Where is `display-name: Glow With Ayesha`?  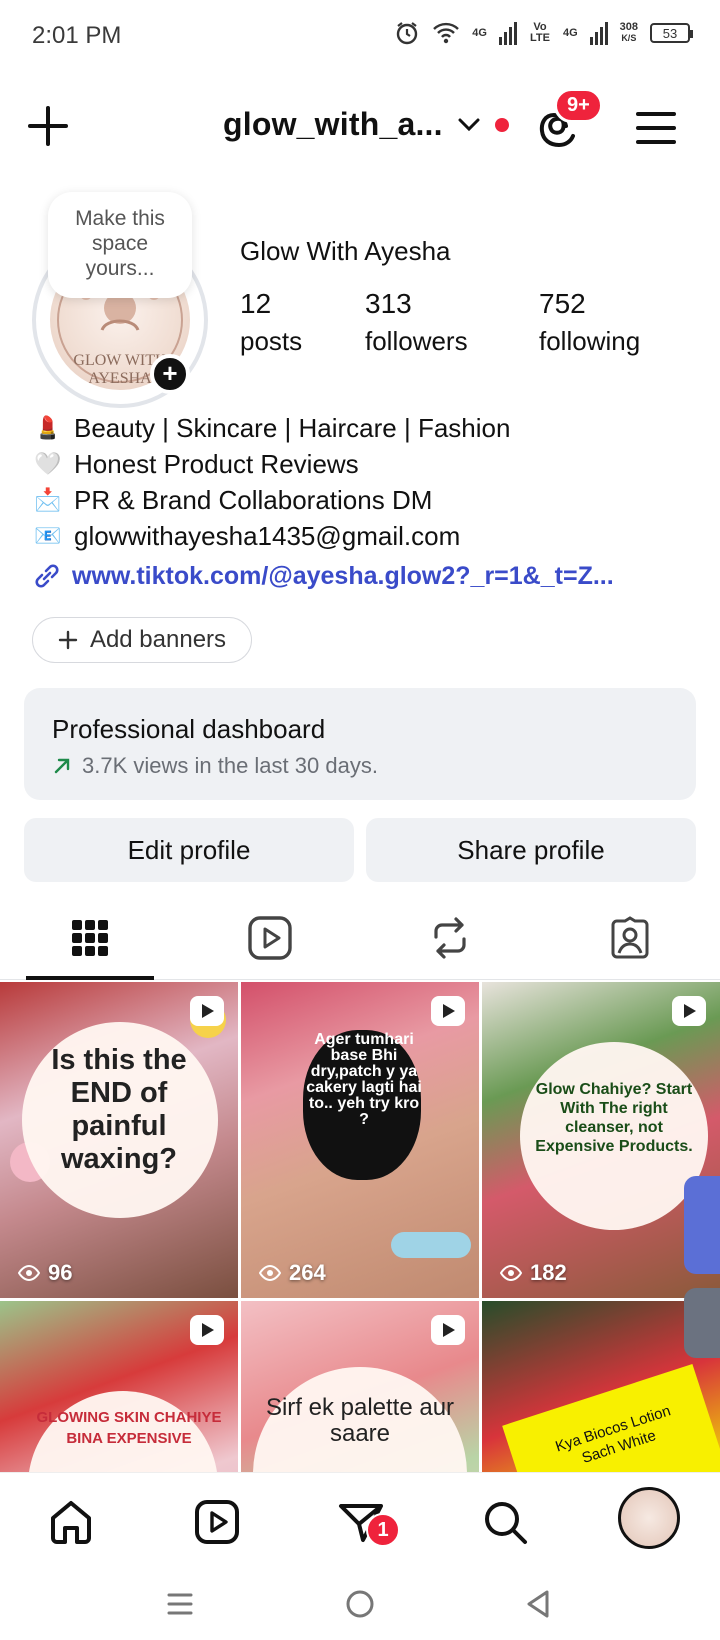
display-name: Glow With Ayesha is located at coordinates (345, 251).